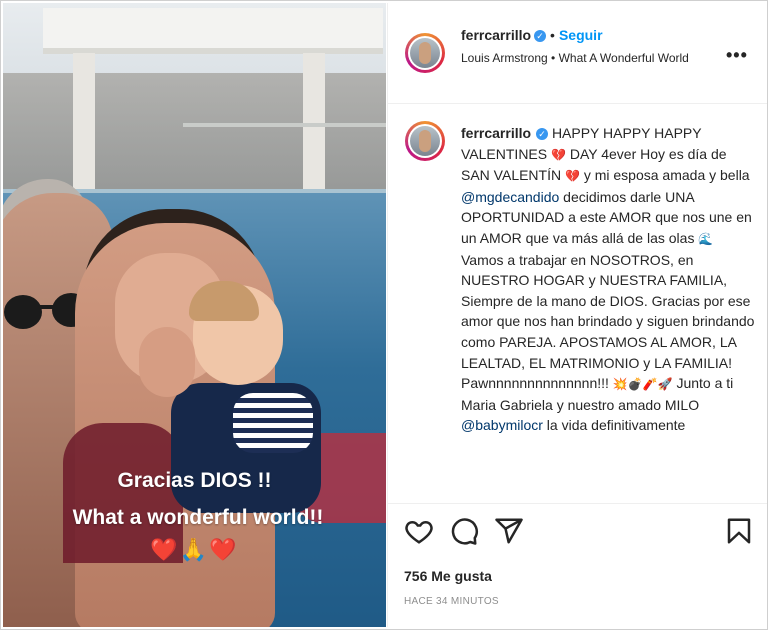 The image size is (768, 630). Describe the element at coordinates (451, 601) in the screenshot. I see `post-timestamp: HACE 34 MINUTOS` at that location.